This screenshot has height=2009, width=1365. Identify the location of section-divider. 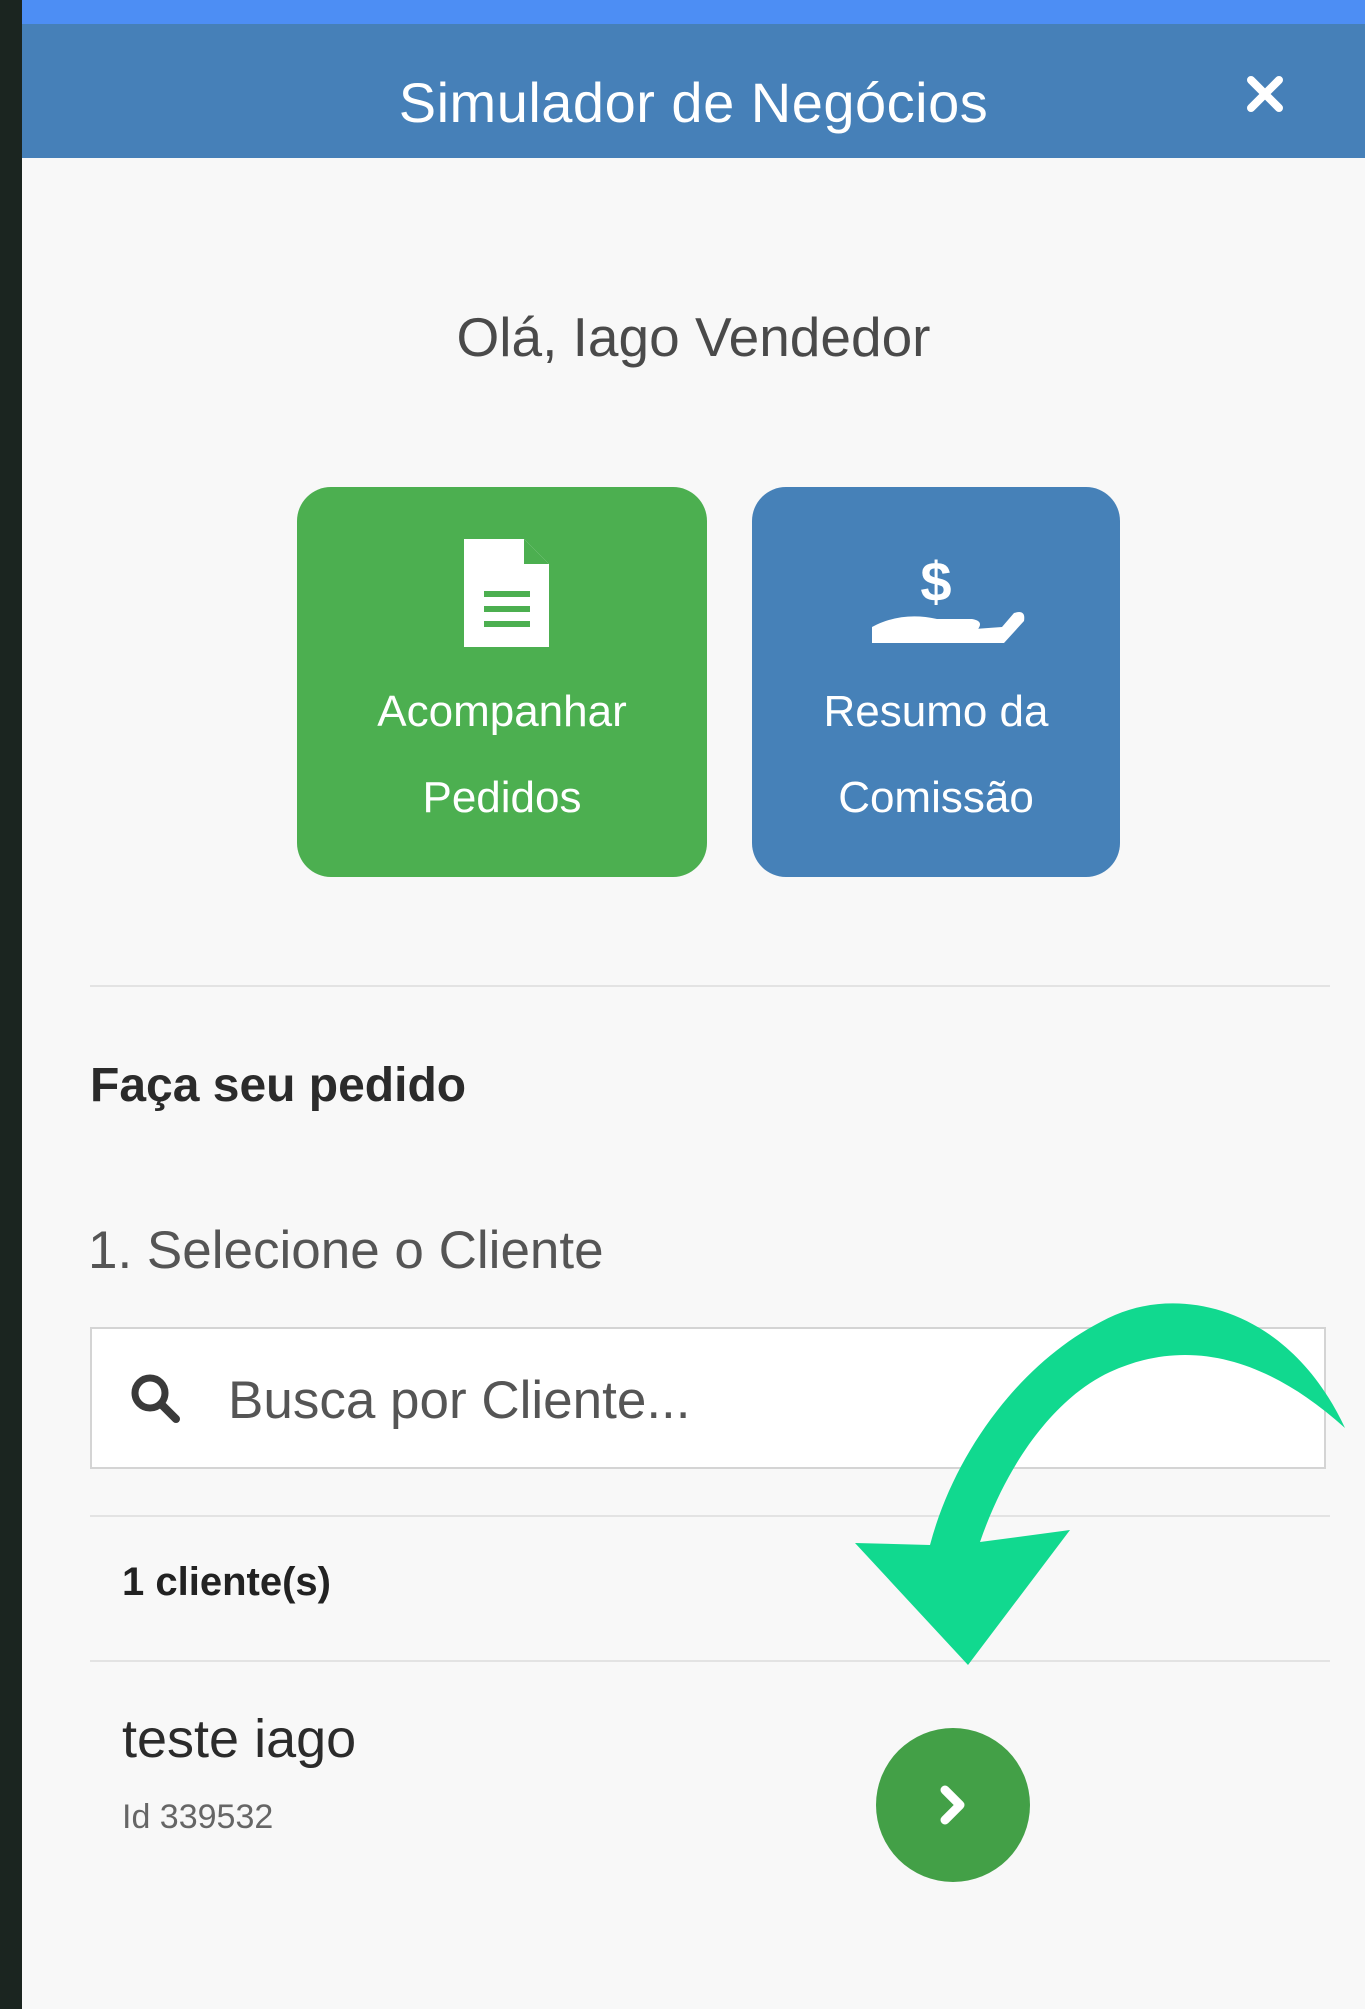
(710, 986).